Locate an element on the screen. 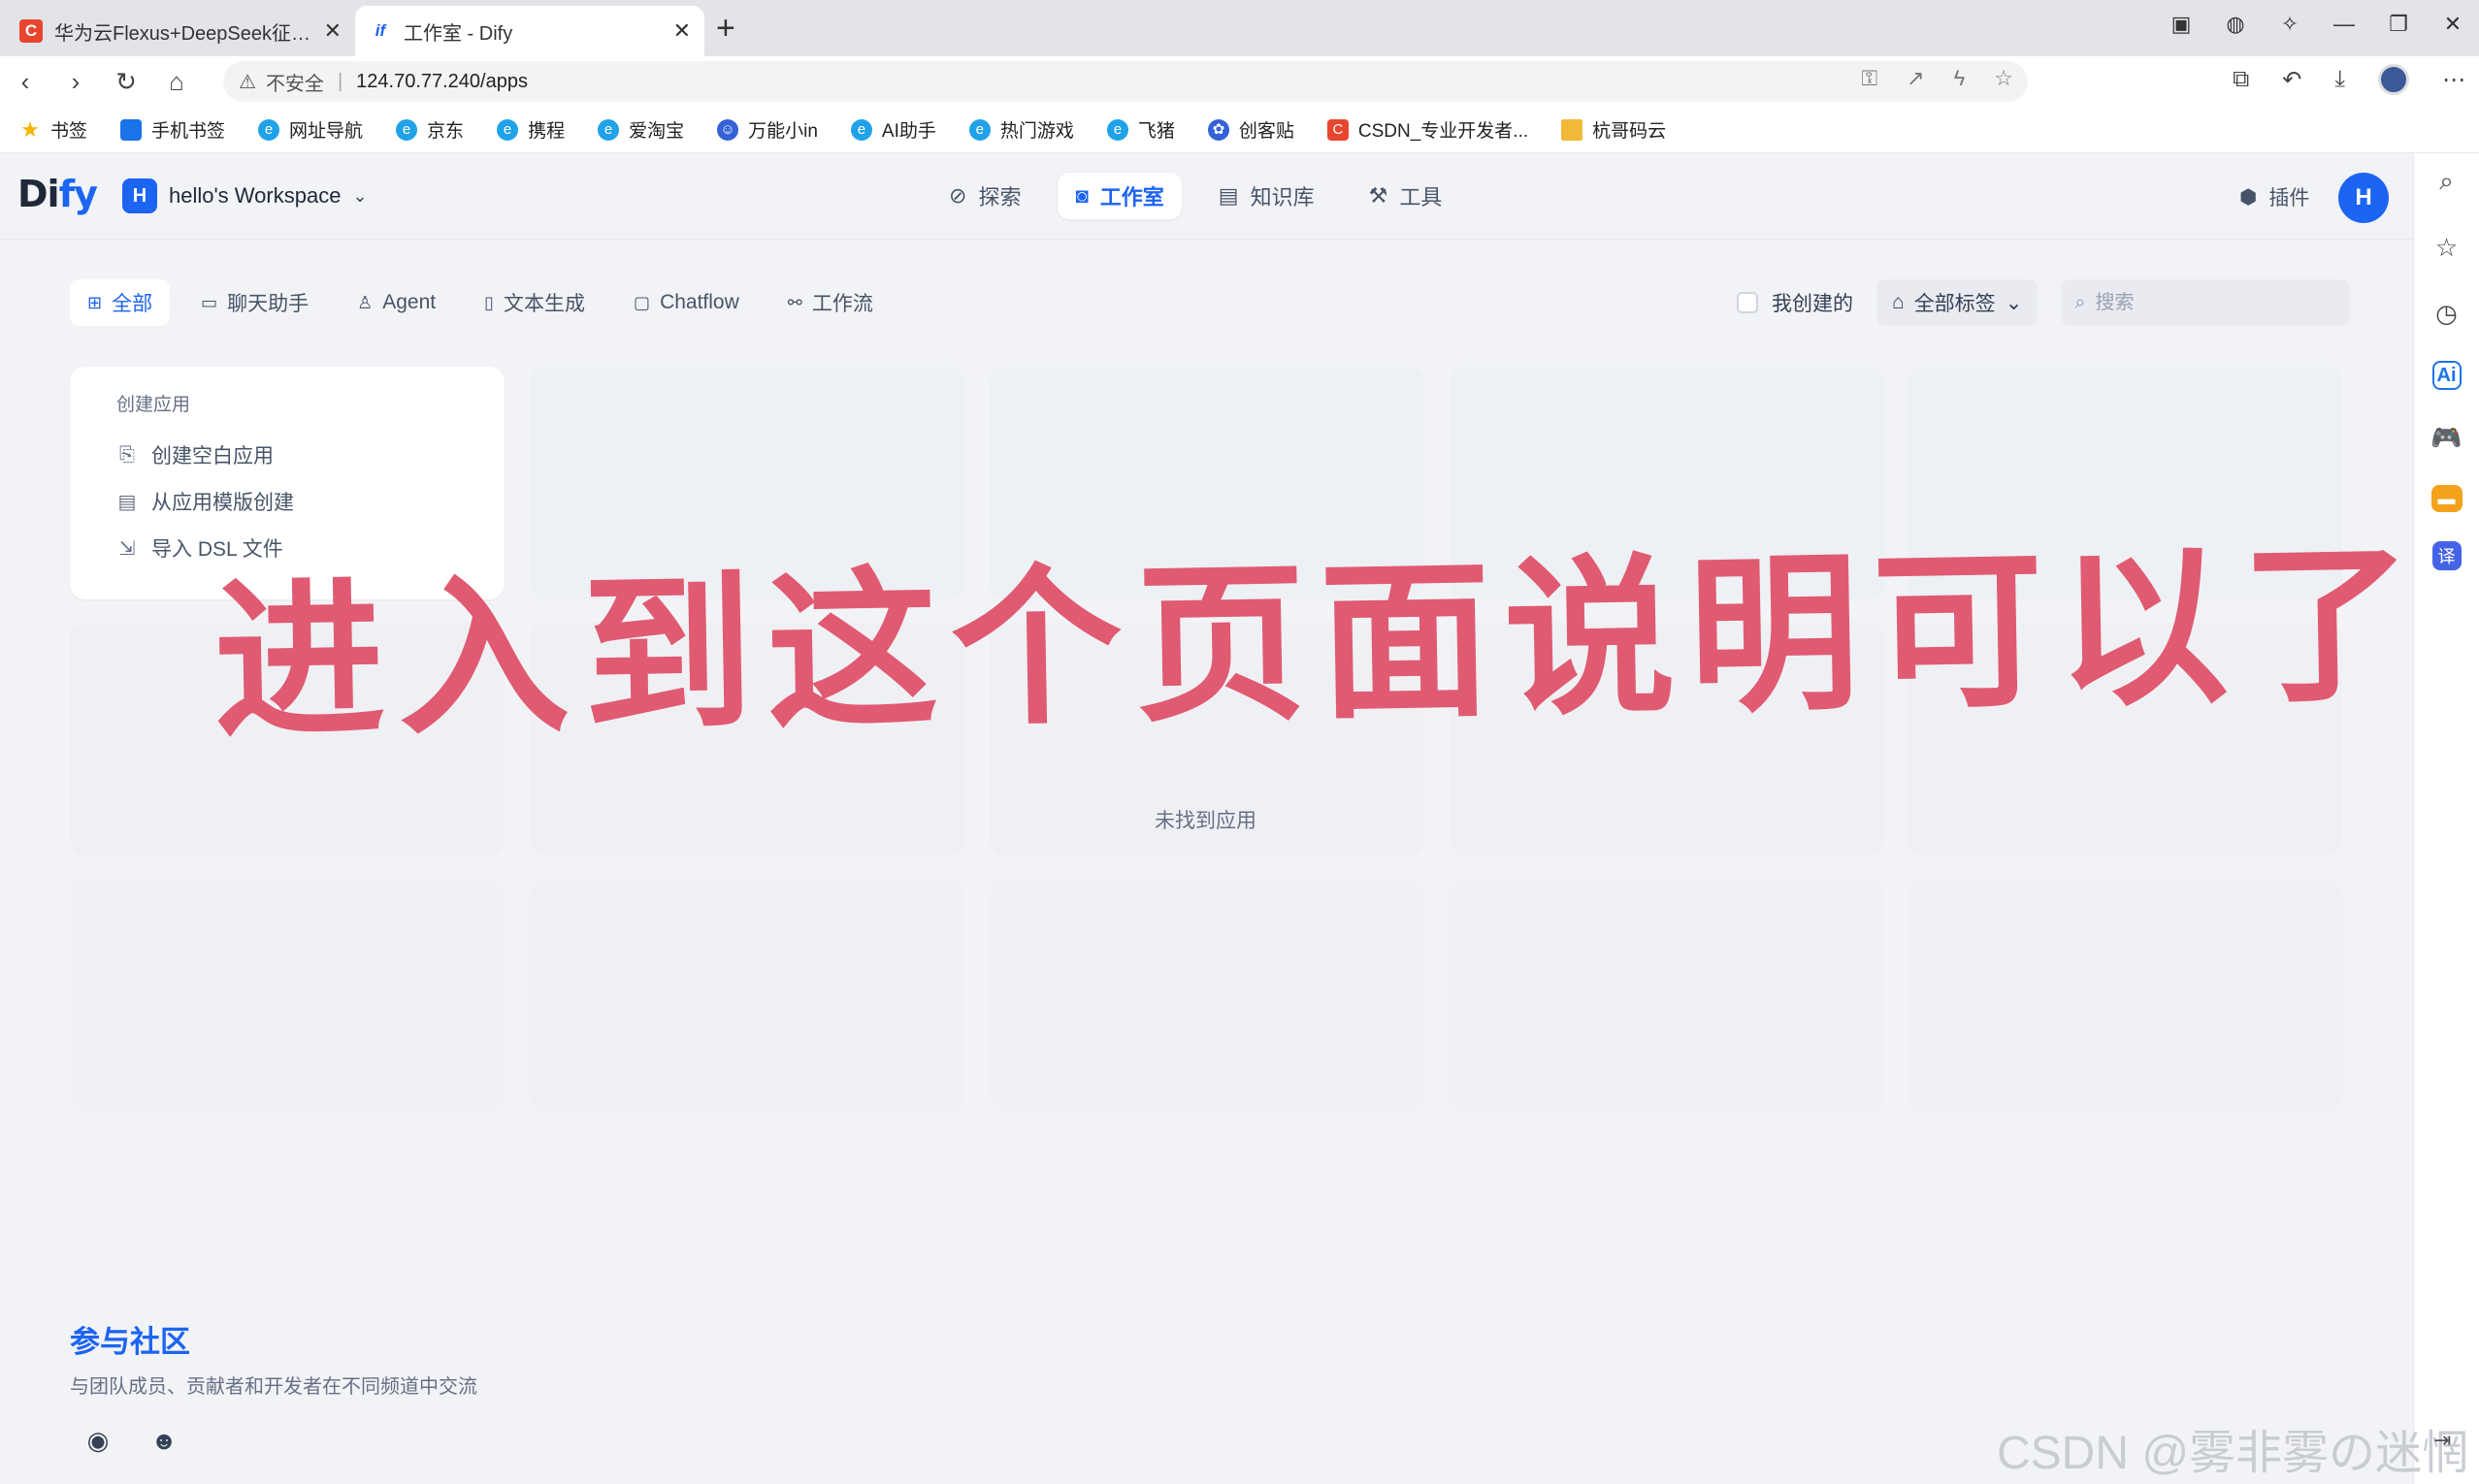 The width and height of the screenshot is (2479, 1484). download-icon: ⤓ is located at coordinates (2339, 80).